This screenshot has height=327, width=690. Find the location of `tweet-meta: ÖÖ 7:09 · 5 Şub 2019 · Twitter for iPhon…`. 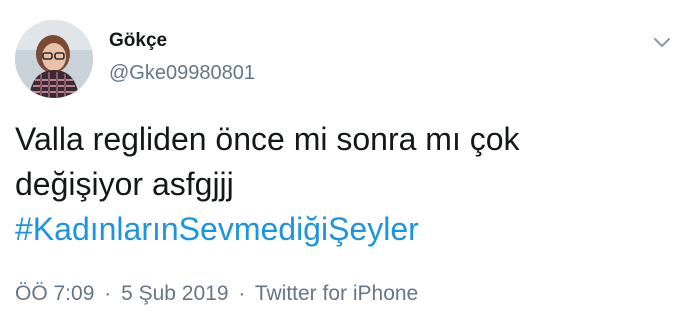

tweet-meta: ÖÖ 7:09 · 5 Şub 2019 · Twitter for iPhon… is located at coordinates (216, 294).